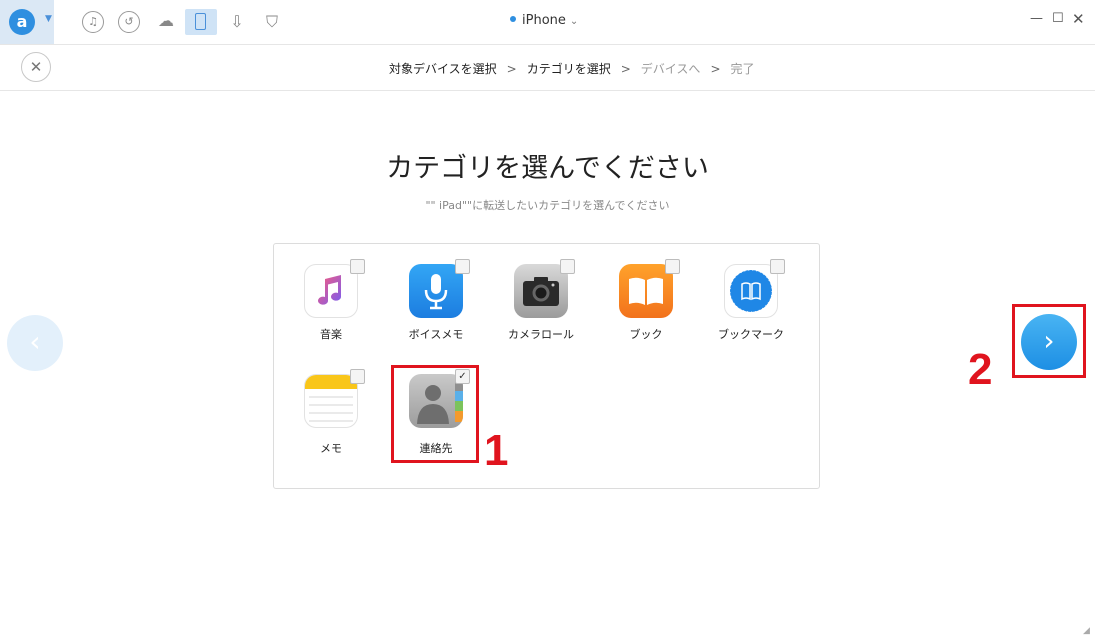  I want to click on minimize-icon: —, so click(1036, 18).